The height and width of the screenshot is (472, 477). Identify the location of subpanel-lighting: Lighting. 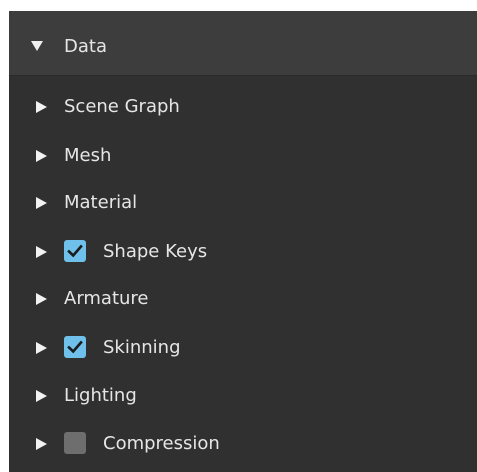
(243, 396).